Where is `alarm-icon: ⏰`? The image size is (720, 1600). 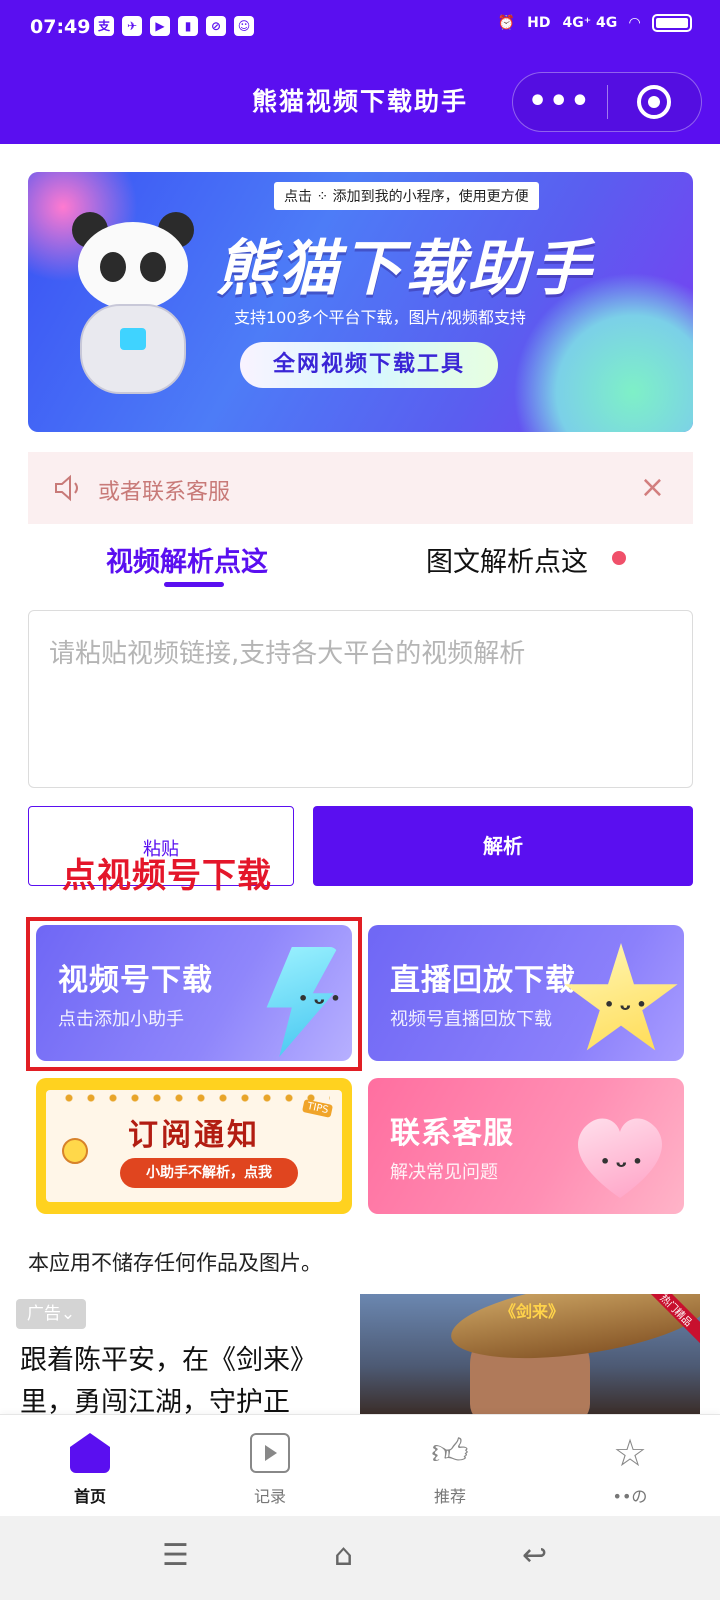 alarm-icon: ⏰ is located at coordinates (506, 23).